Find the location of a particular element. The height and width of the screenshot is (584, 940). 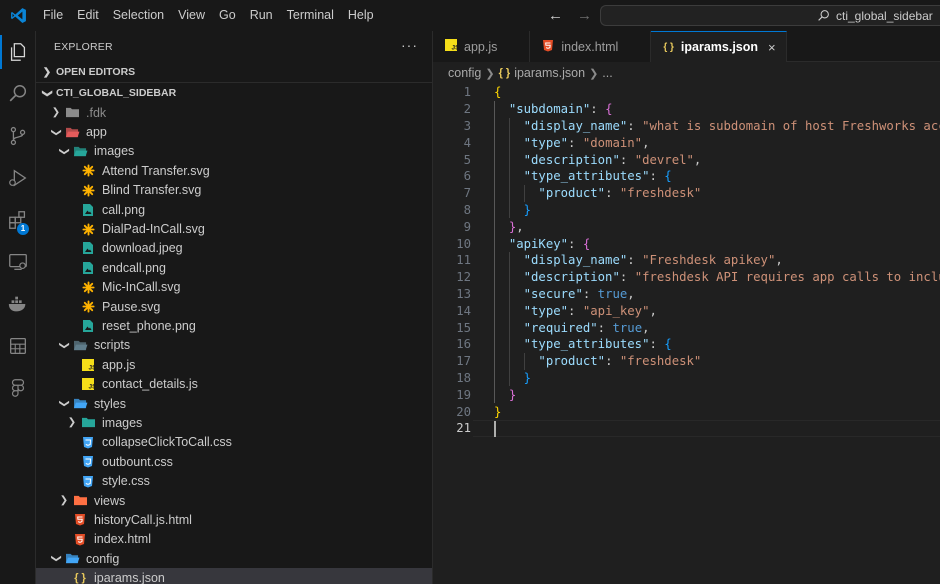

image-file-icon is located at coordinates (88, 248).